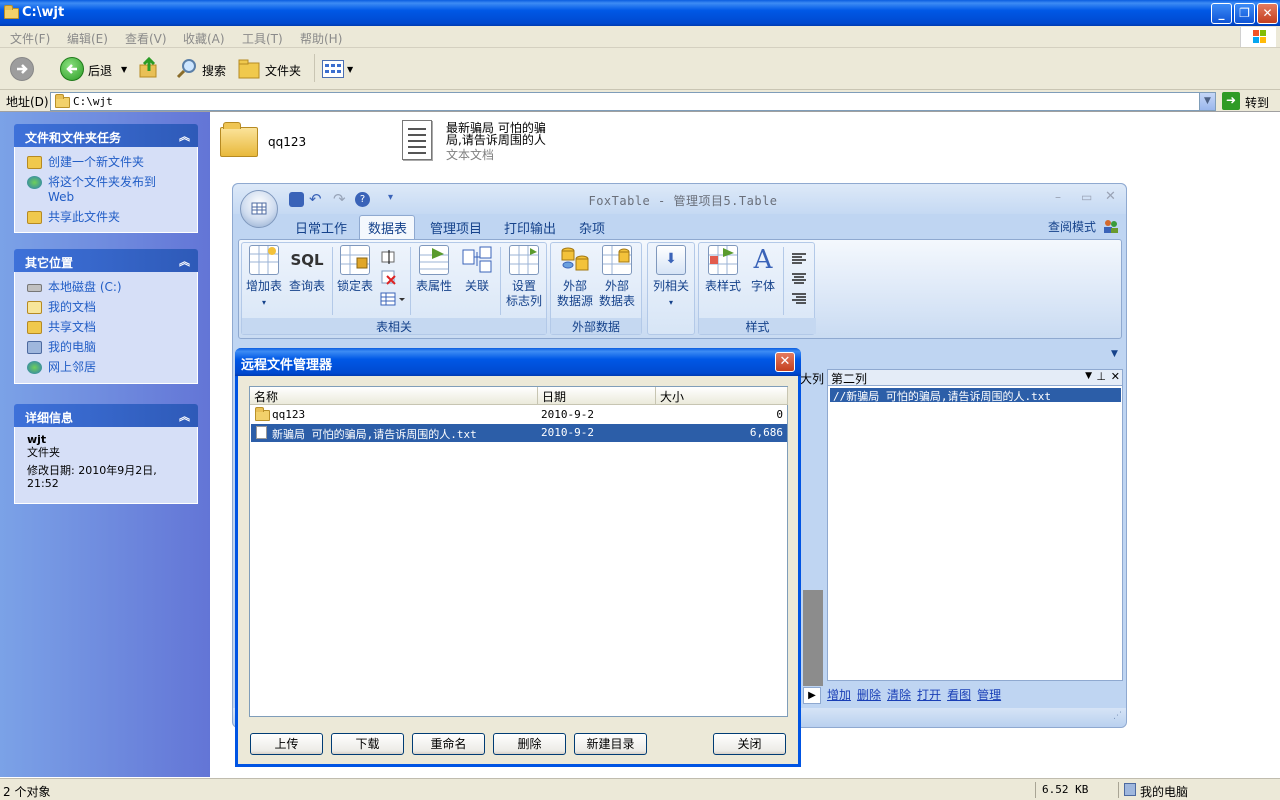  I want to click on link-manage: 管理, so click(989, 695).